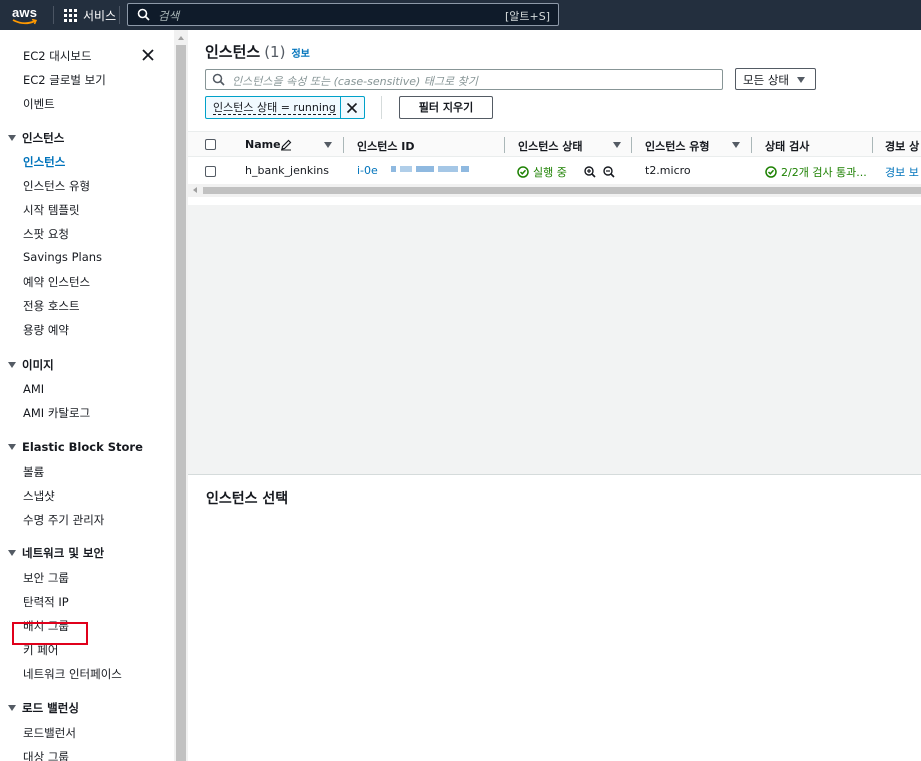  I want to click on sidebar-item-launch-templates: 시작 템플릿, so click(51, 210).